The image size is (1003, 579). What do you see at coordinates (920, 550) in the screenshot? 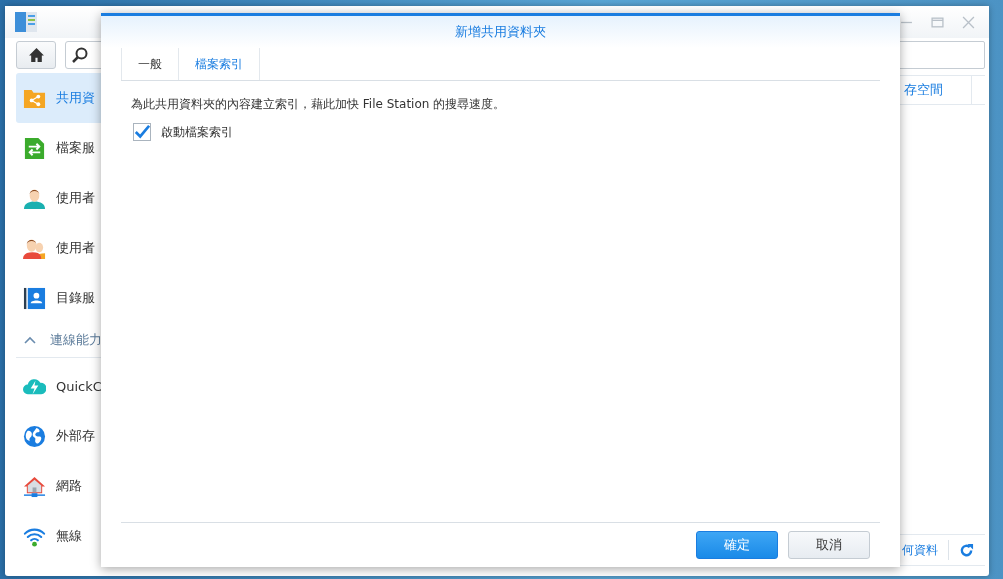
I see `status-text: 何資料` at bounding box center [920, 550].